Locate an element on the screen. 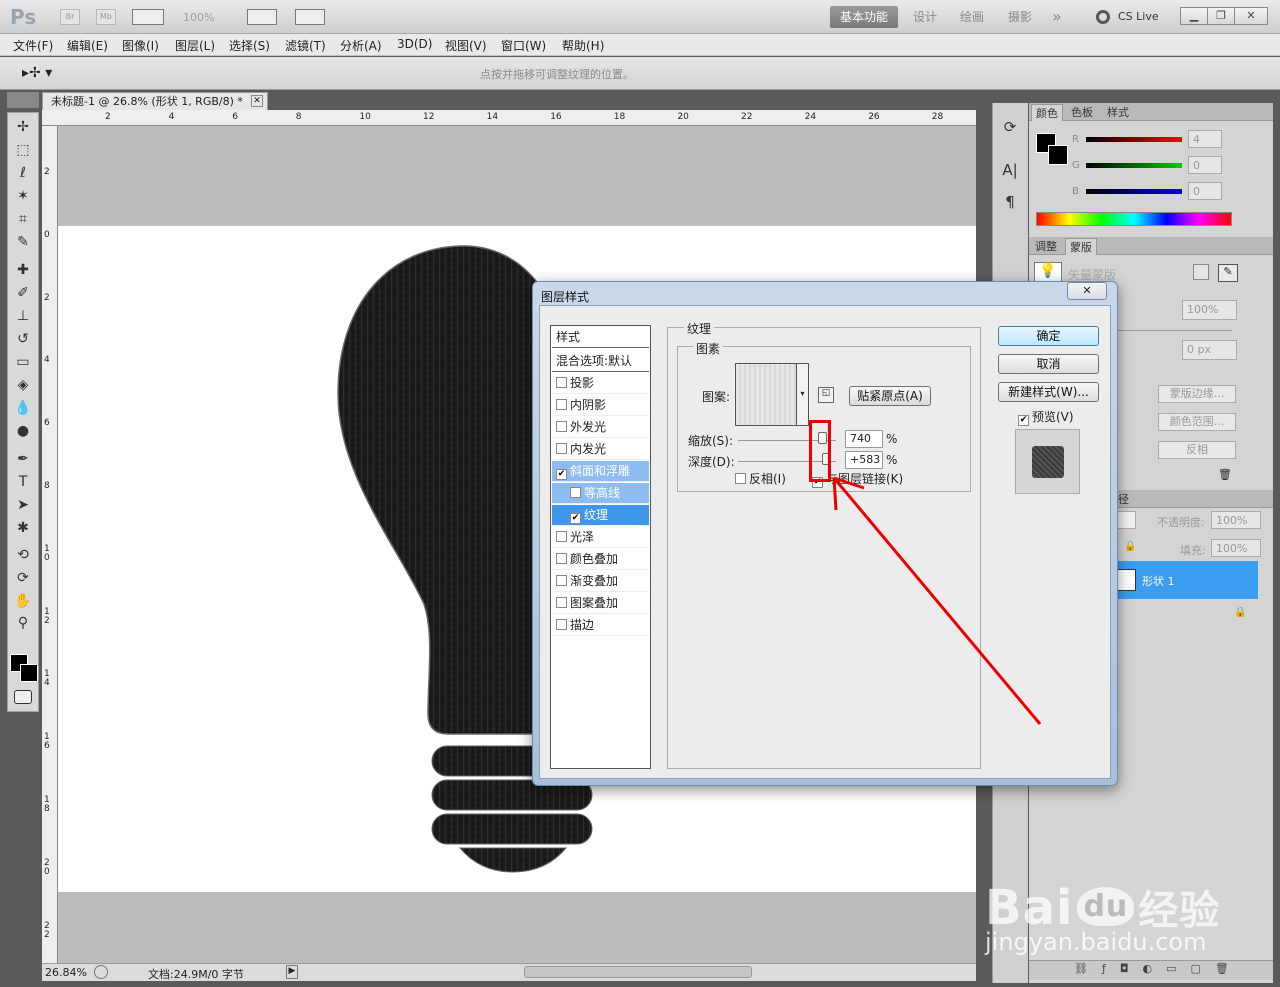  red-slider is located at coordinates (1134, 139).